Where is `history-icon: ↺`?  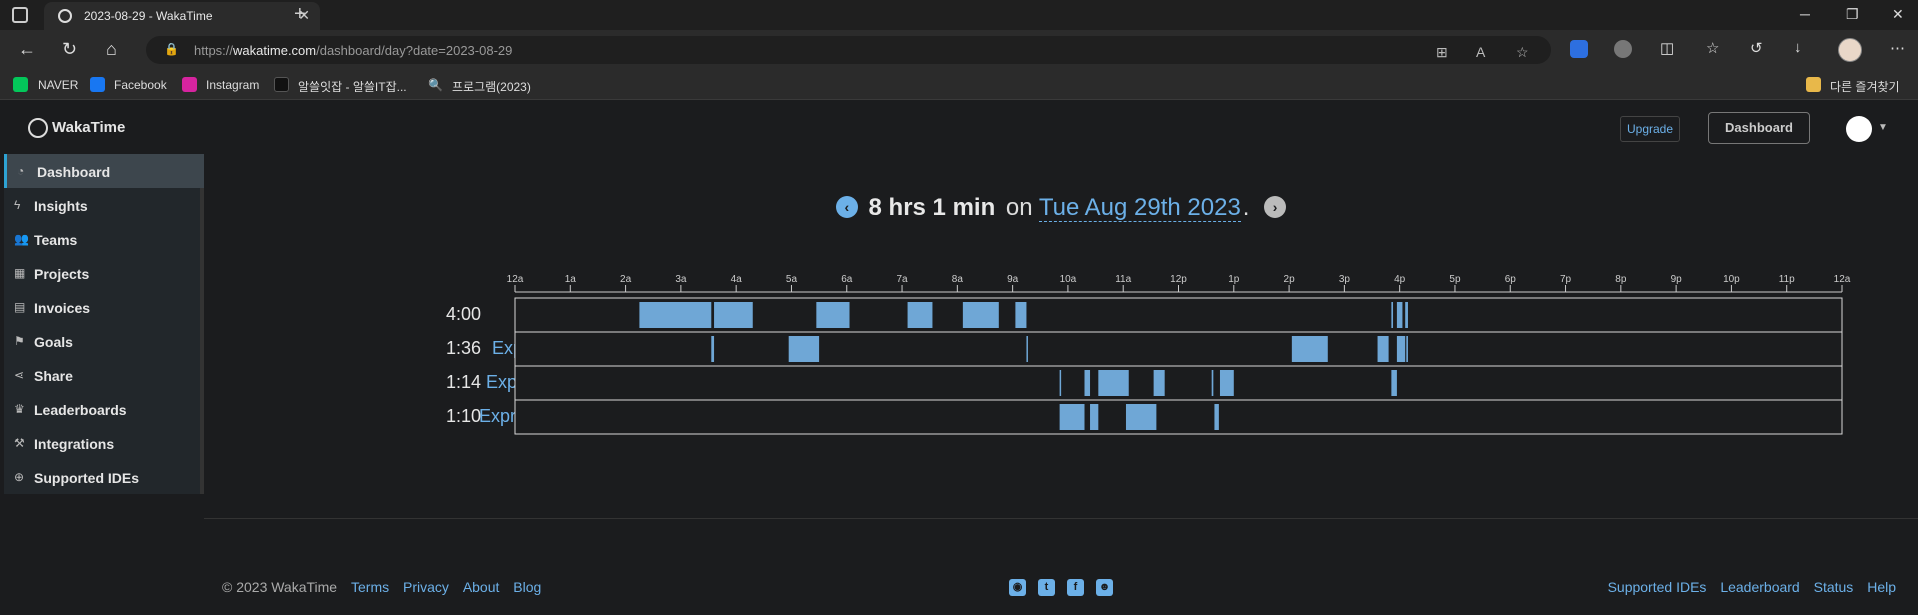
history-icon: ↺ is located at coordinates (1756, 48).